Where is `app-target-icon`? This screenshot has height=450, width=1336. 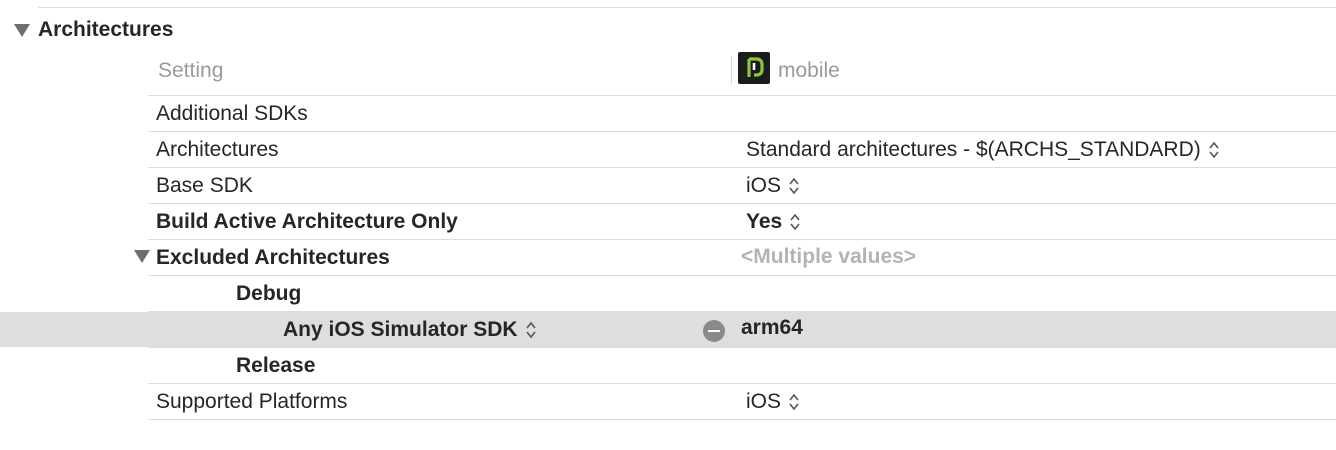 app-target-icon is located at coordinates (754, 68).